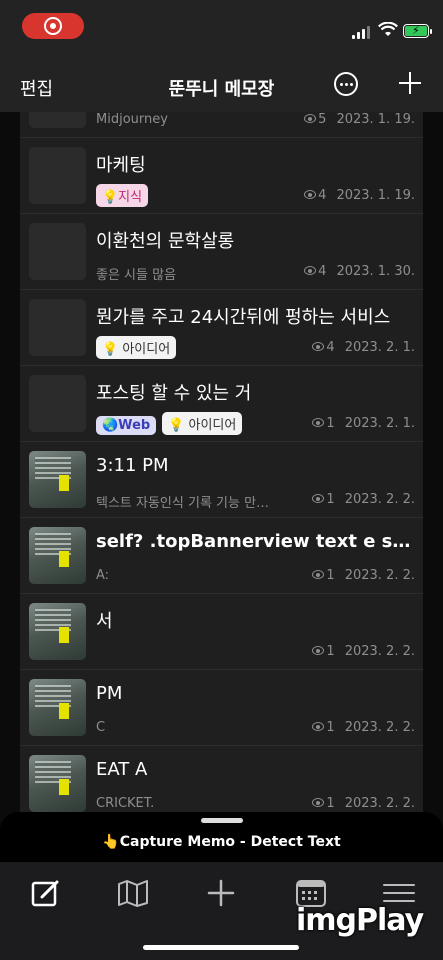 The width and height of the screenshot is (443, 960). What do you see at coordinates (126, 425) in the screenshot?
I see `tag-badge: 🌏Web` at bounding box center [126, 425].